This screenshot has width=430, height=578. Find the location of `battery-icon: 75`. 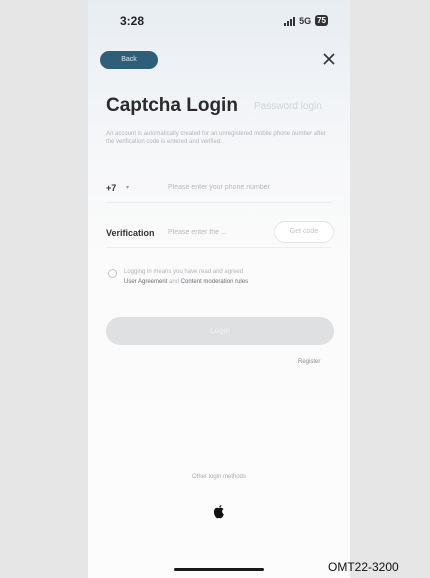

battery-icon: 75 is located at coordinates (321, 20).